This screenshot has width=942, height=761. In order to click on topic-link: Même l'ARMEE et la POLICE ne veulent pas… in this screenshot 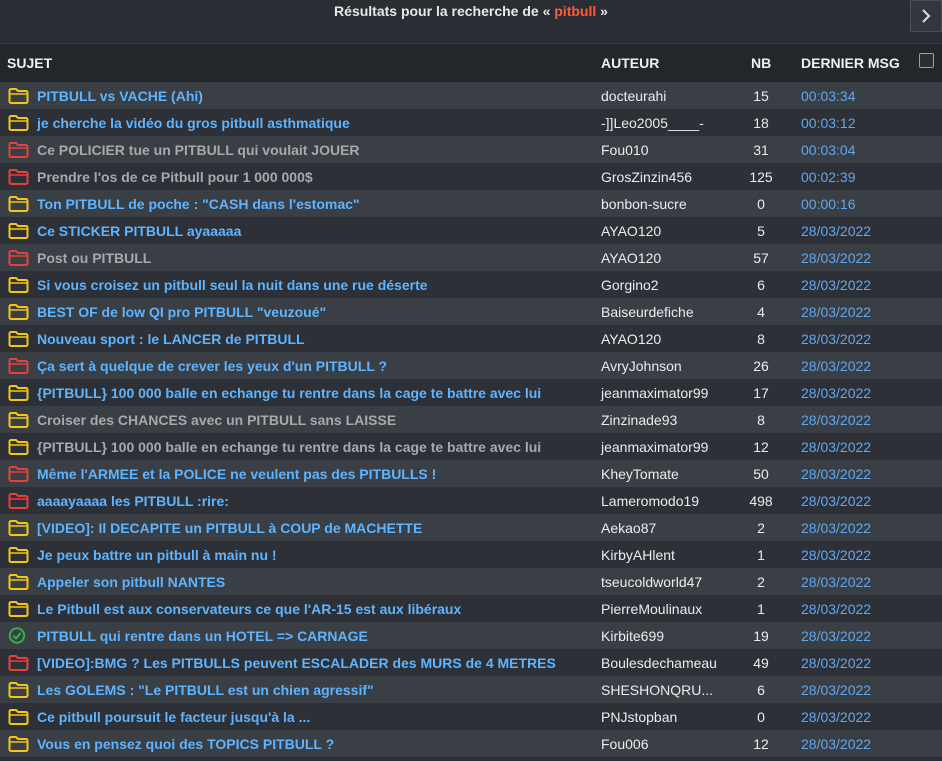, I will do `click(236, 474)`.